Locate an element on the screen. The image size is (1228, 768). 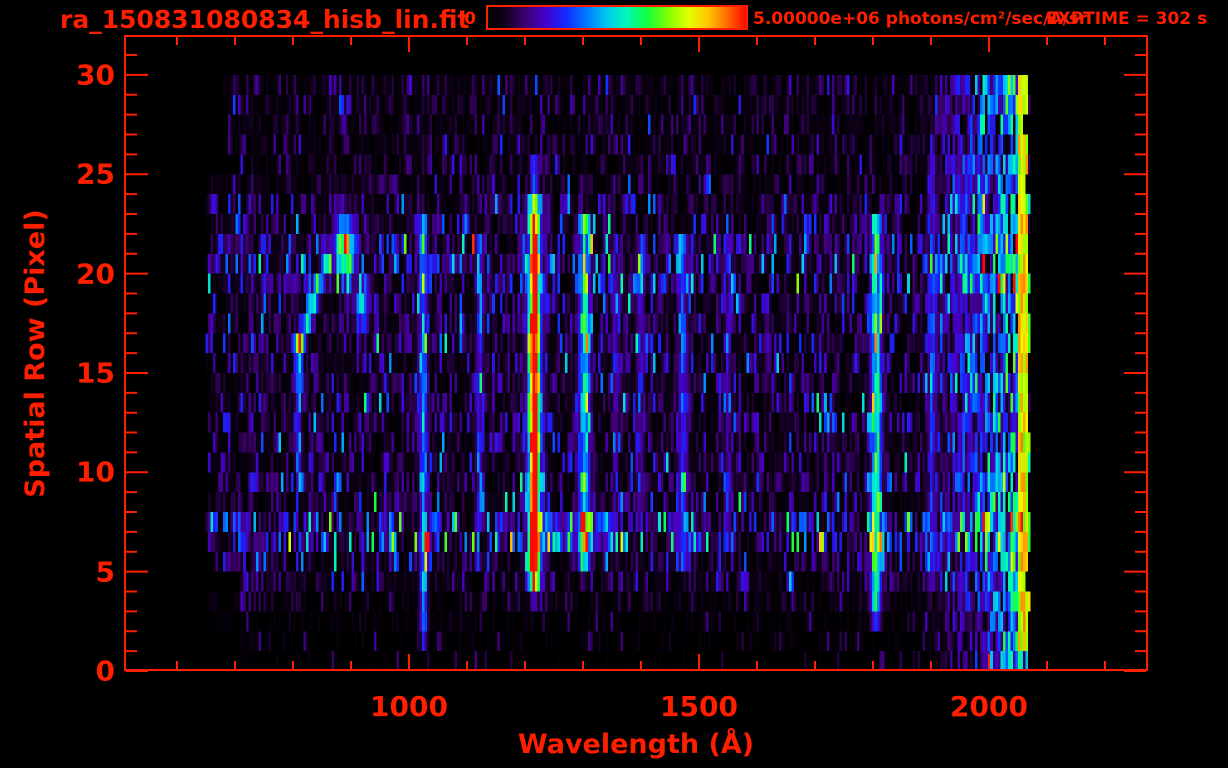
y-tick-label: 30 is located at coordinates (95, 75).